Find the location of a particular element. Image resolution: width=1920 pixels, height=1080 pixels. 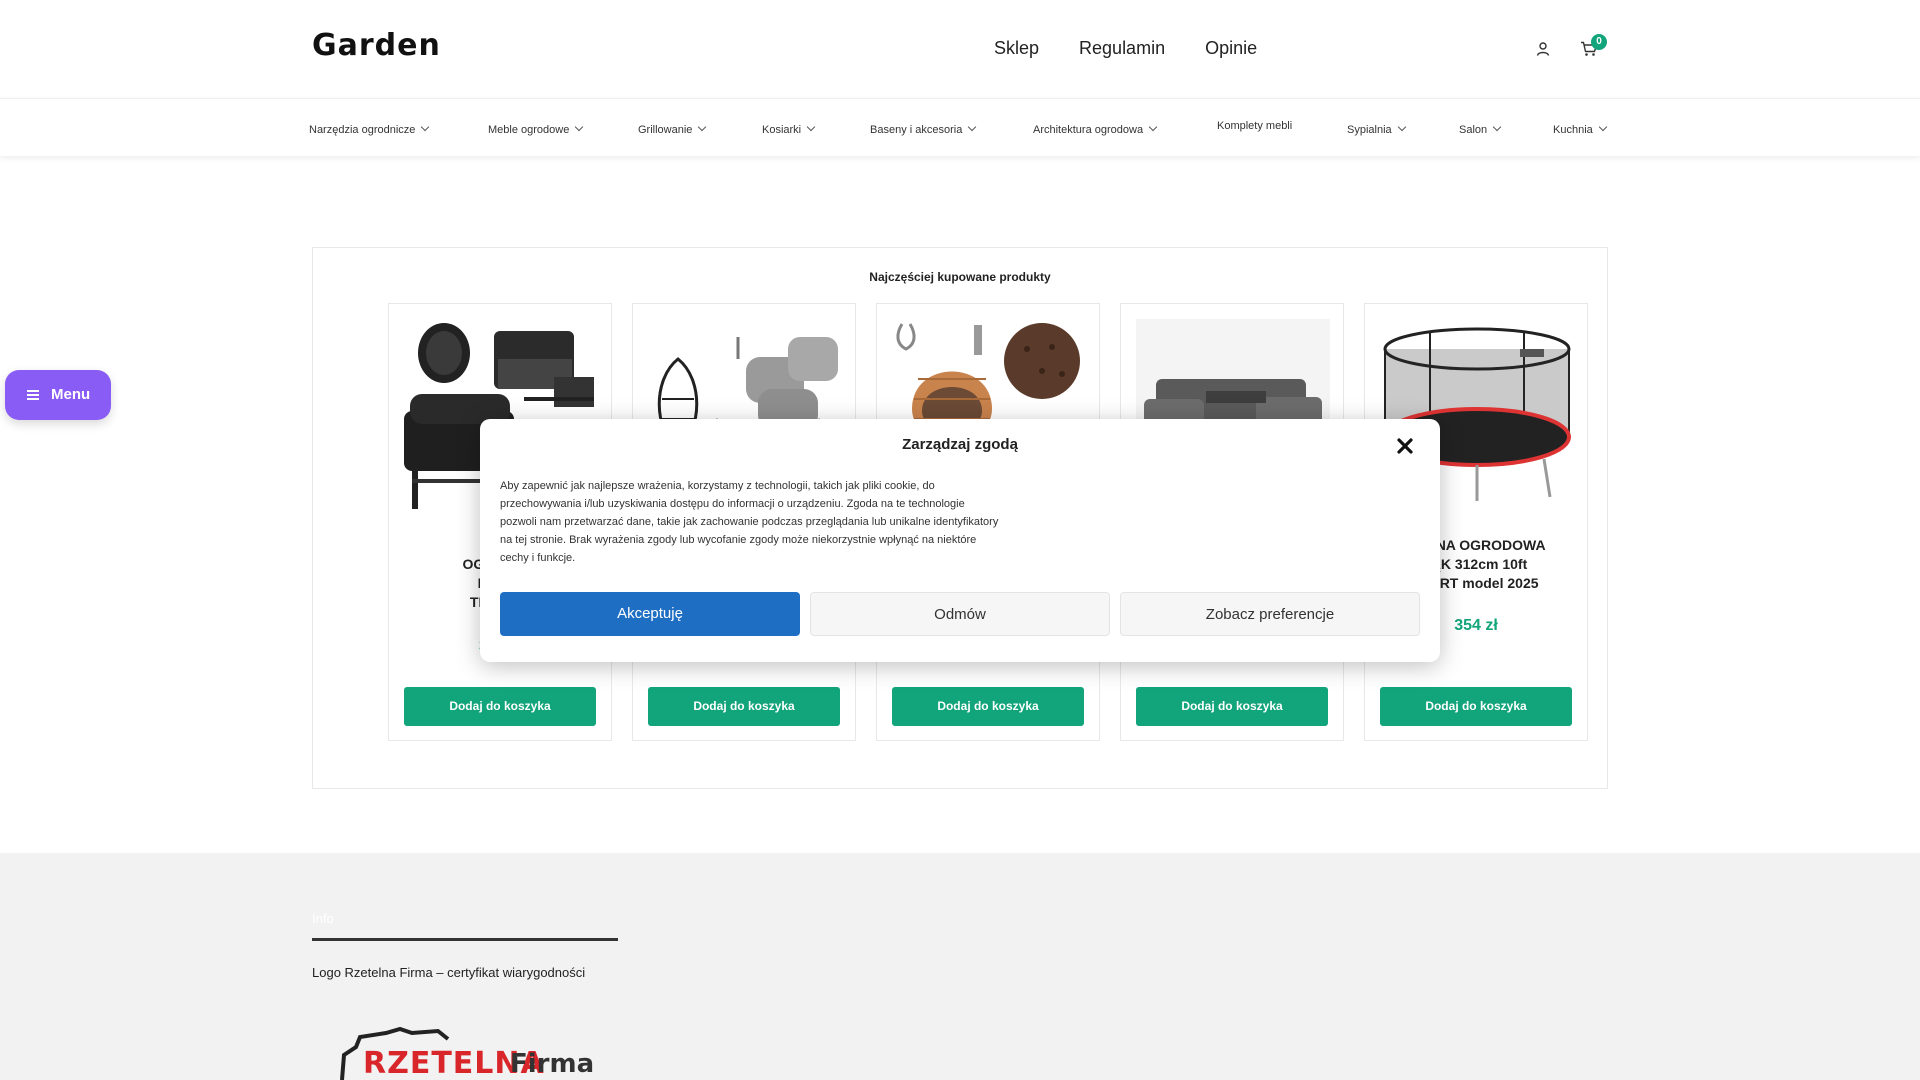

footer-divider is located at coordinates (465, 939).